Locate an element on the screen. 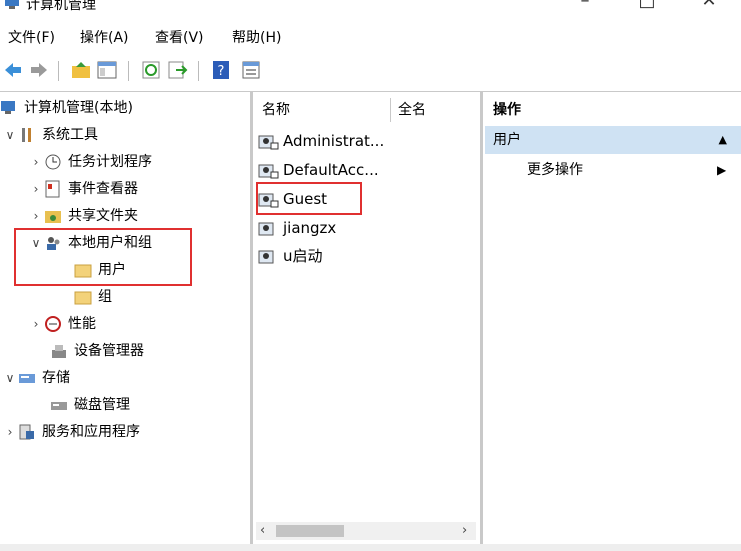 This screenshot has height=551, width=741. pane-divider-top is located at coordinates (370, 91).